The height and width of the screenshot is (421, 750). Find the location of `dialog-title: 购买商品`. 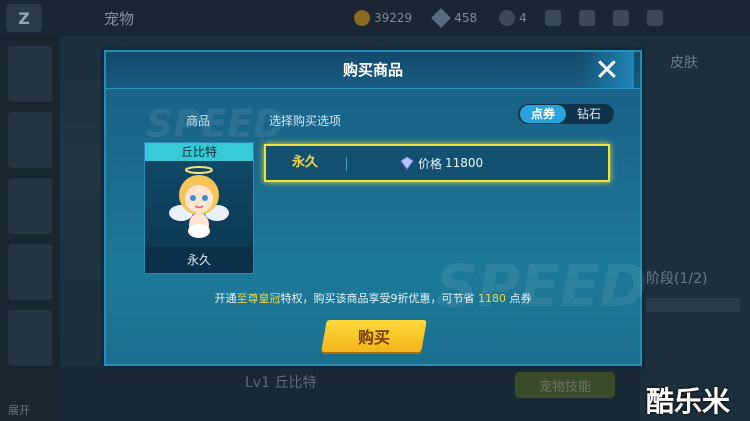

dialog-title: 购买商品 is located at coordinates (372, 70).